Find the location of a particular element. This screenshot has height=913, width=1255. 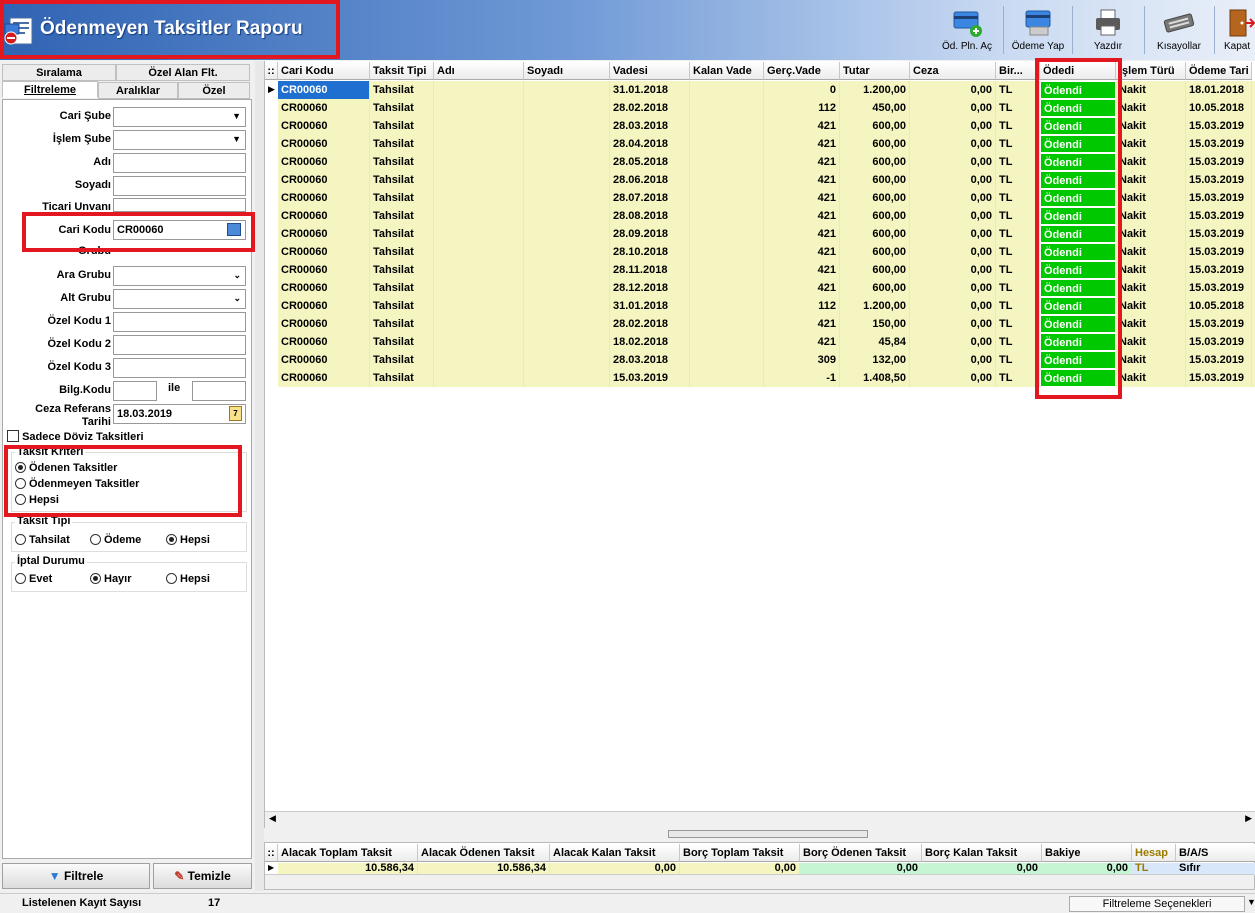

cell-tutar: 600,00 is located at coordinates (875, 216).